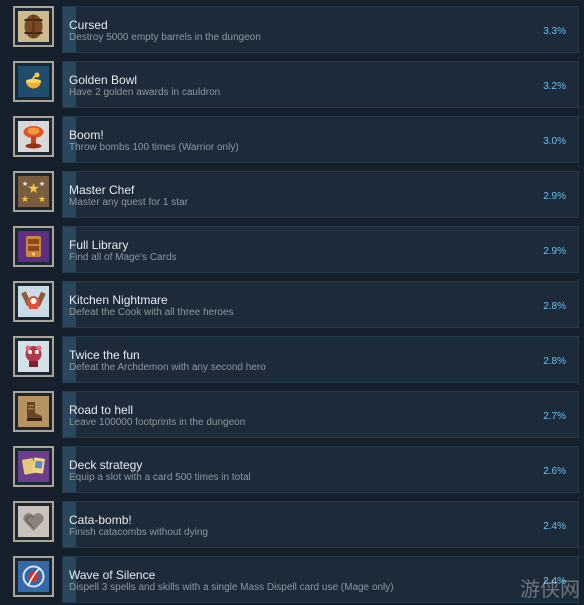 The image size is (584, 605). What do you see at coordinates (554, 416) in the screenshot?
I see `achievement-unlock-percent: 2.7%` at bounding box center [554, 416].